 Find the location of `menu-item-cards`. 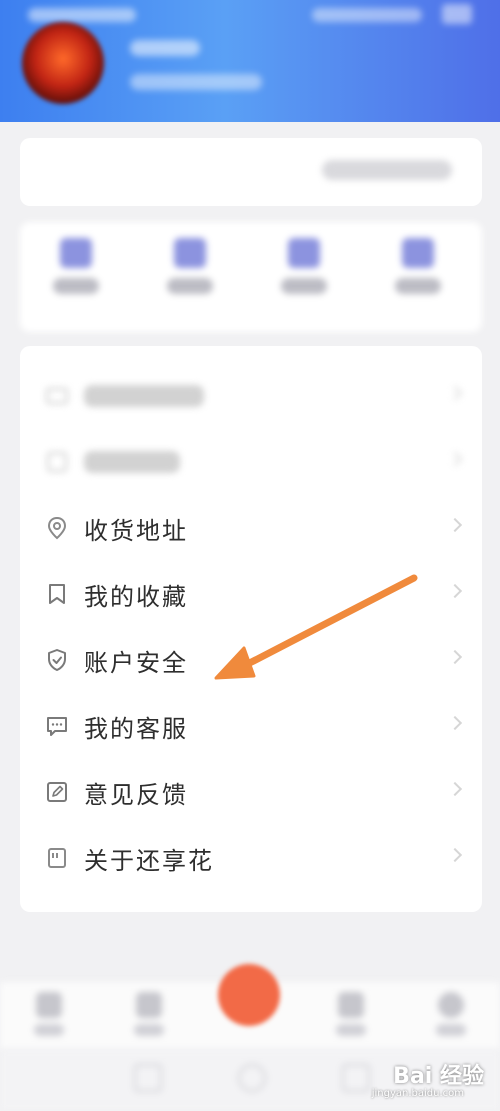

menu-item-cards is located at coordinates (251, 397).